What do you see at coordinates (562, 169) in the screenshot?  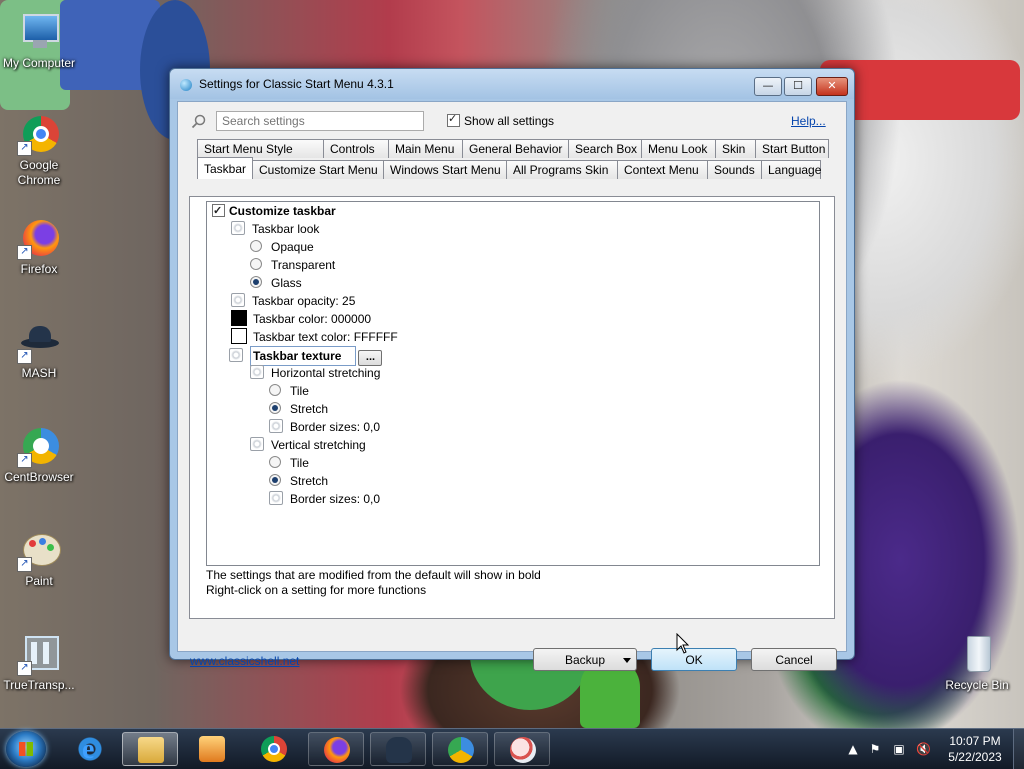 I see `tab-all-programs-skin: All Programs Skin` at bounding box center [562, 169].